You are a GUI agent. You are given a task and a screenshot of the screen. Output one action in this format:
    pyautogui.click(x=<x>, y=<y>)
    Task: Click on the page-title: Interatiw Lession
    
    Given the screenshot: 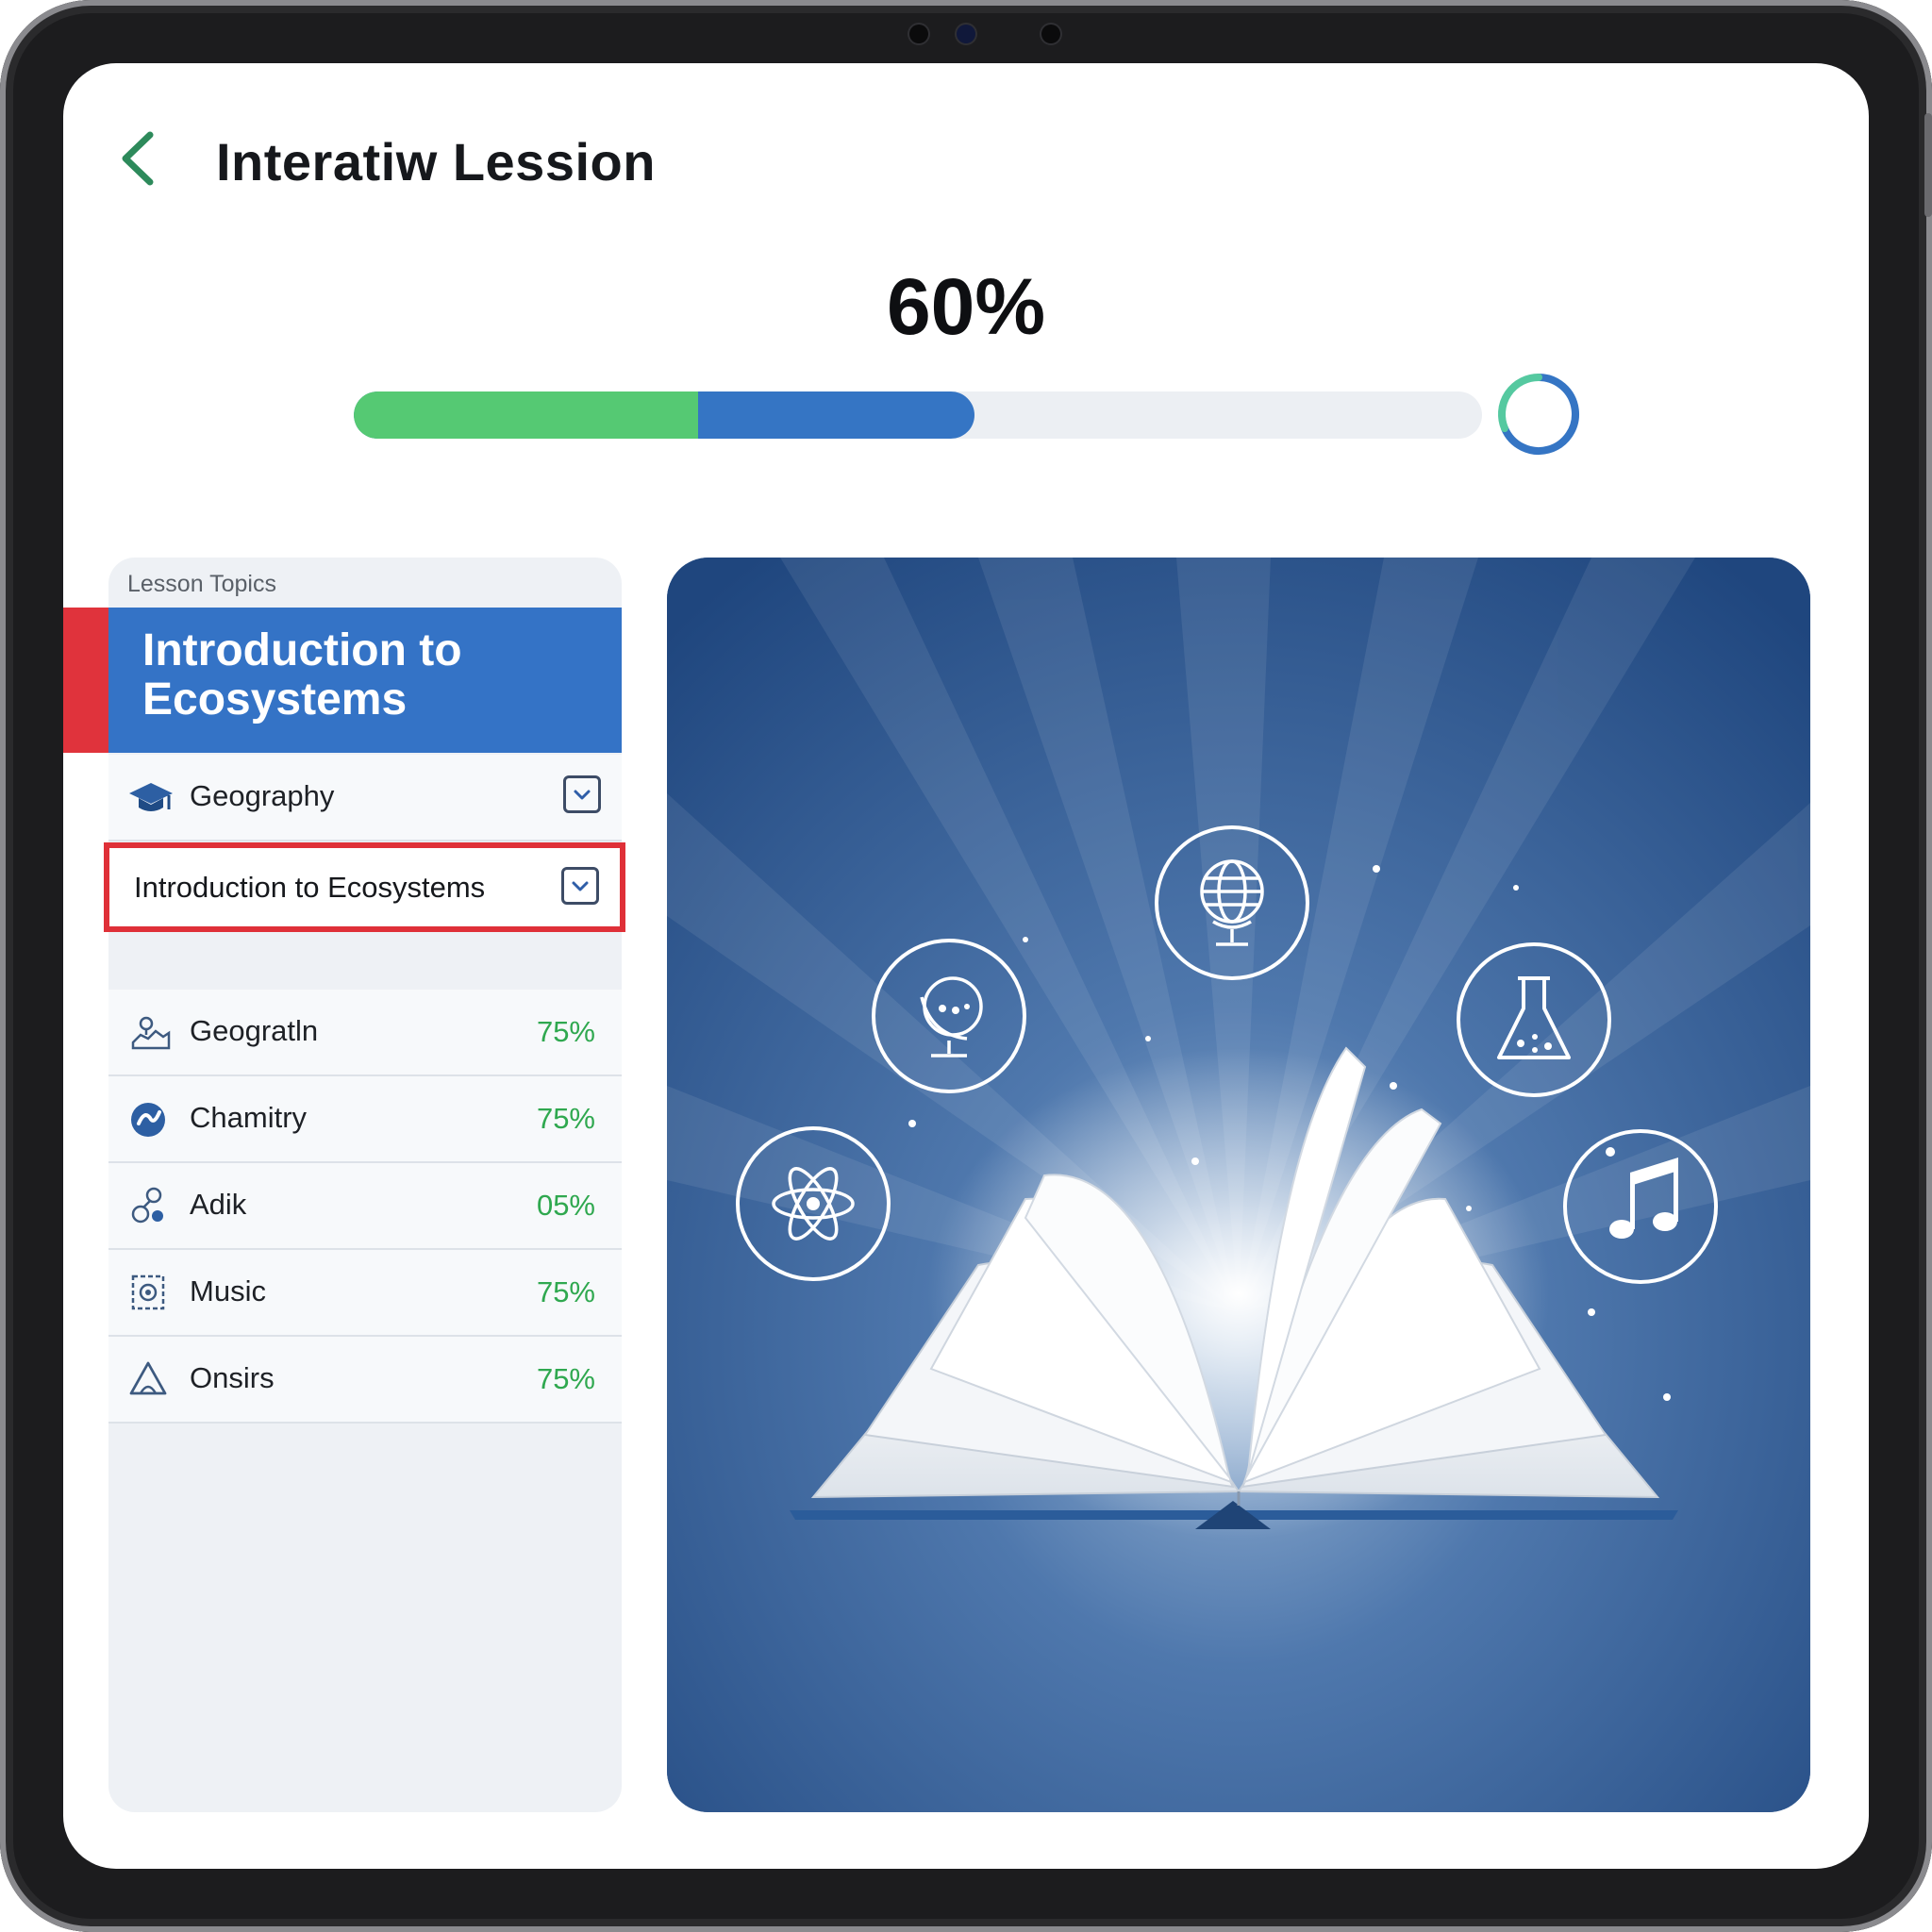 What is the action you would take?
    pyautogui.click(x=436, y=162)
    